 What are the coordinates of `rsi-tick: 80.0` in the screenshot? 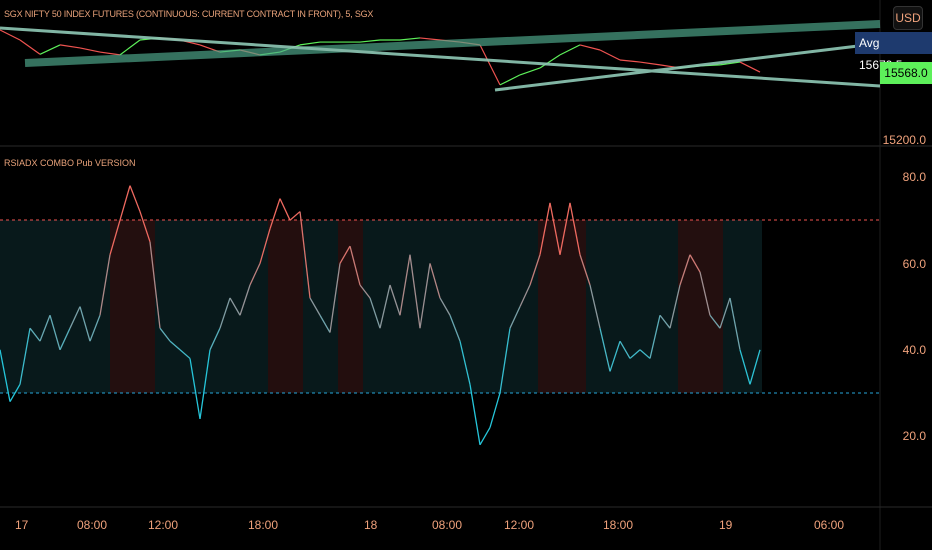 It's located at (914, 177).